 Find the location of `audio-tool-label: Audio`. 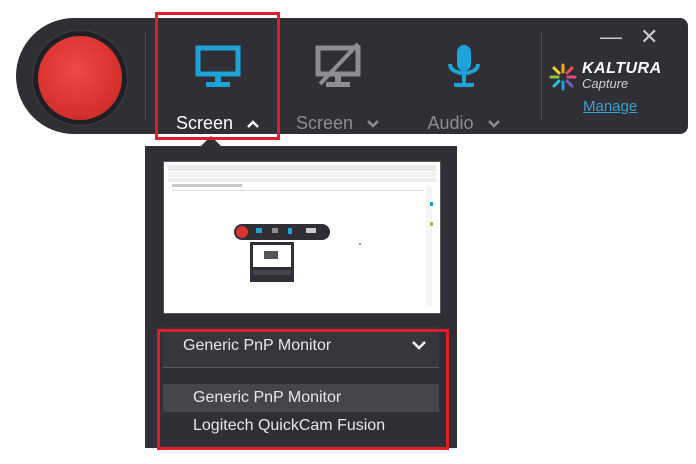

audio-tool-label: Audio is located at coordinates (450, 123).